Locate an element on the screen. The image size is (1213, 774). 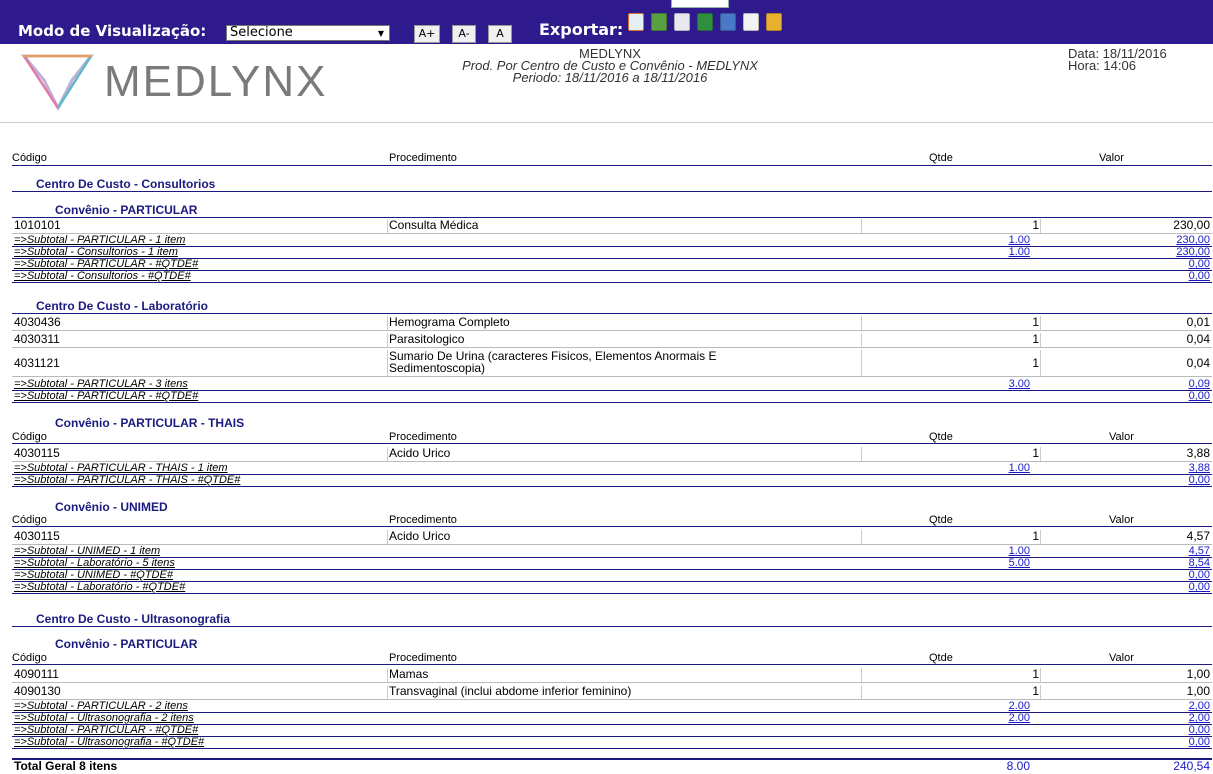
table-row: 4030311 Parasitologico 1 0,04 is located at coordinates (612, 340).